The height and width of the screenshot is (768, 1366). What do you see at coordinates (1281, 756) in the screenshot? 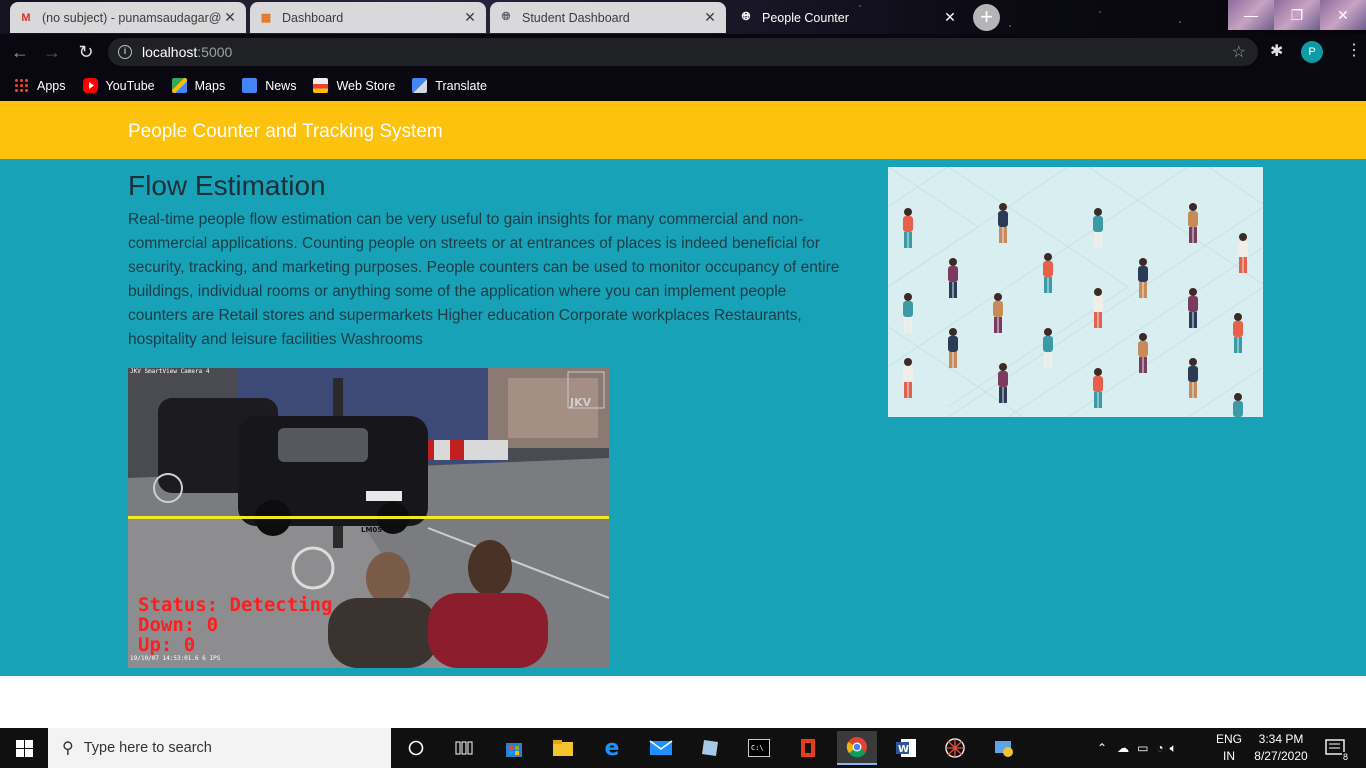
I see `clock-date: 8/27/2020` at bounding box center [1281, 756].